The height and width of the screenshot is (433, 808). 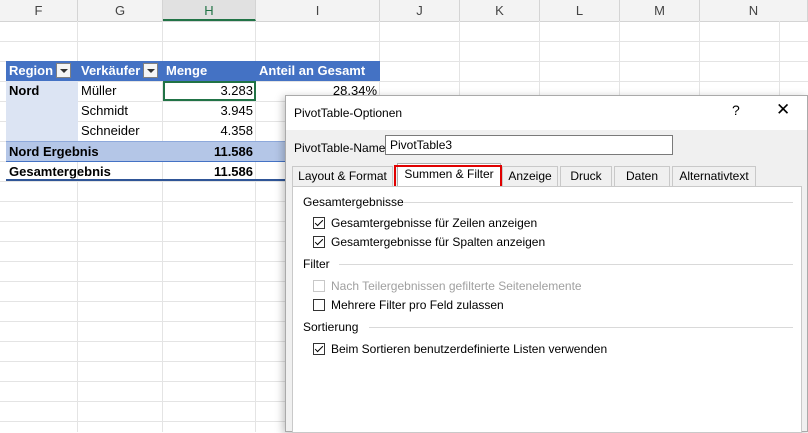 What do you see at coordinates (84, 171) in the screenshot?
I see `grand-total-label: Gesamtergebnis` at bounding box center [84, 171].